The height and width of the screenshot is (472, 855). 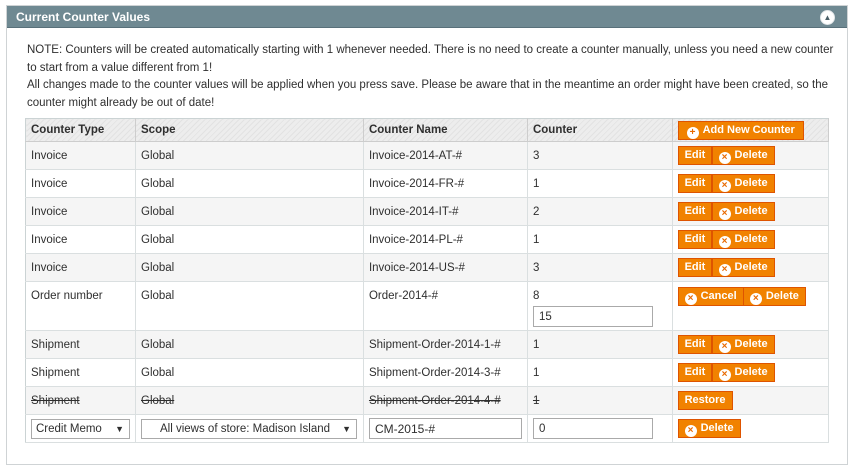 I want to click on panel-title: Current Counter Values, so click(x=83, y=17).